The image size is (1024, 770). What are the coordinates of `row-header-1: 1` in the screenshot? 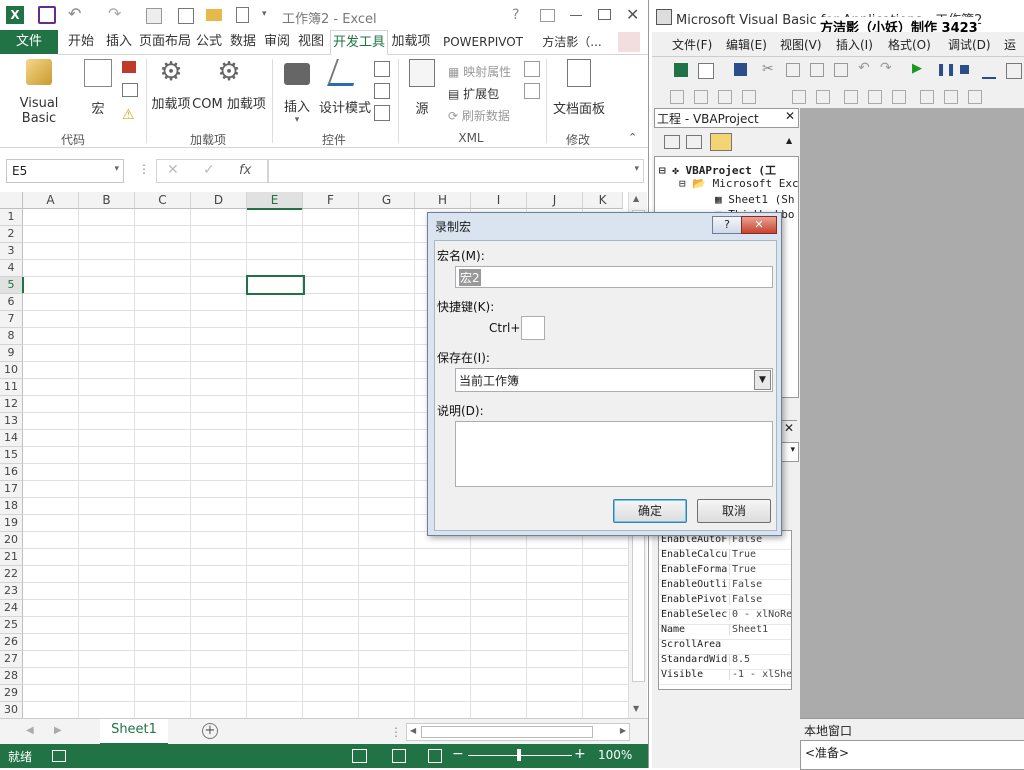 It's located at (11, 217).